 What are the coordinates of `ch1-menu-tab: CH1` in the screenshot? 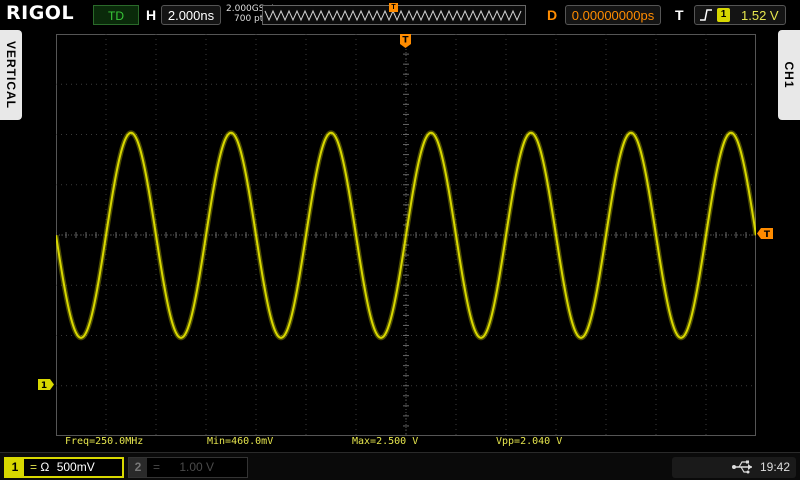 It's located at (789, 75).